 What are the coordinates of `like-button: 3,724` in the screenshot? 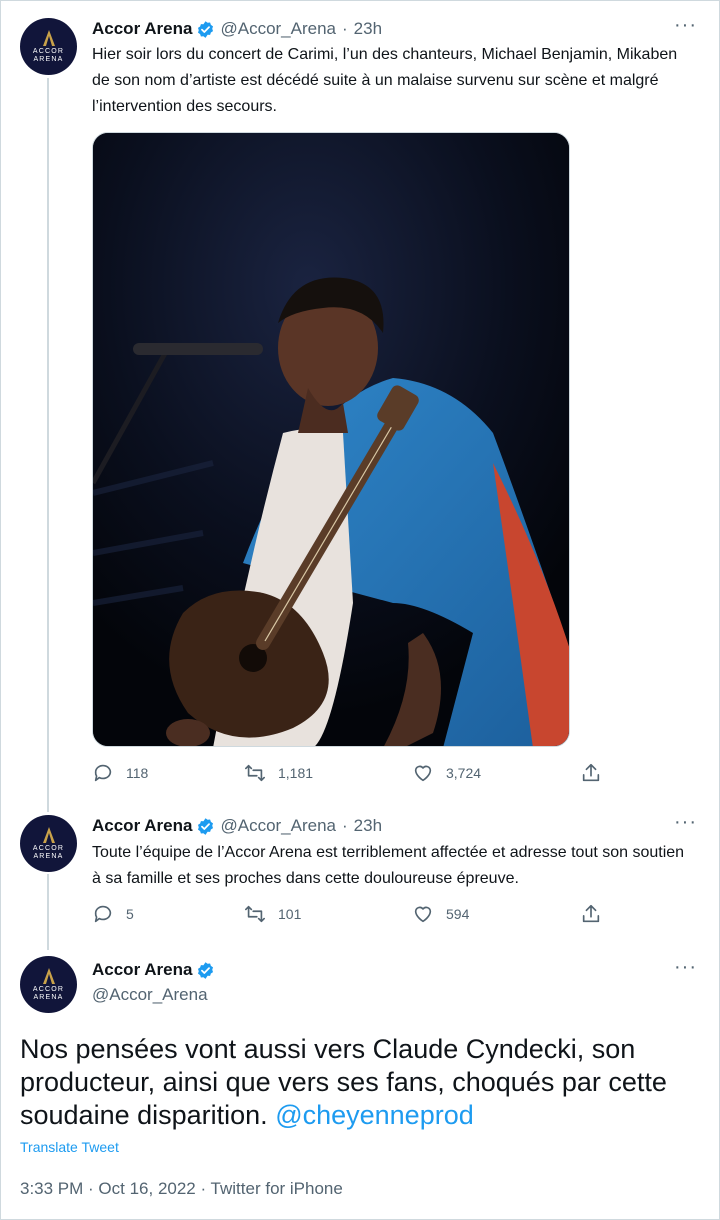 It's located at (446, 773).